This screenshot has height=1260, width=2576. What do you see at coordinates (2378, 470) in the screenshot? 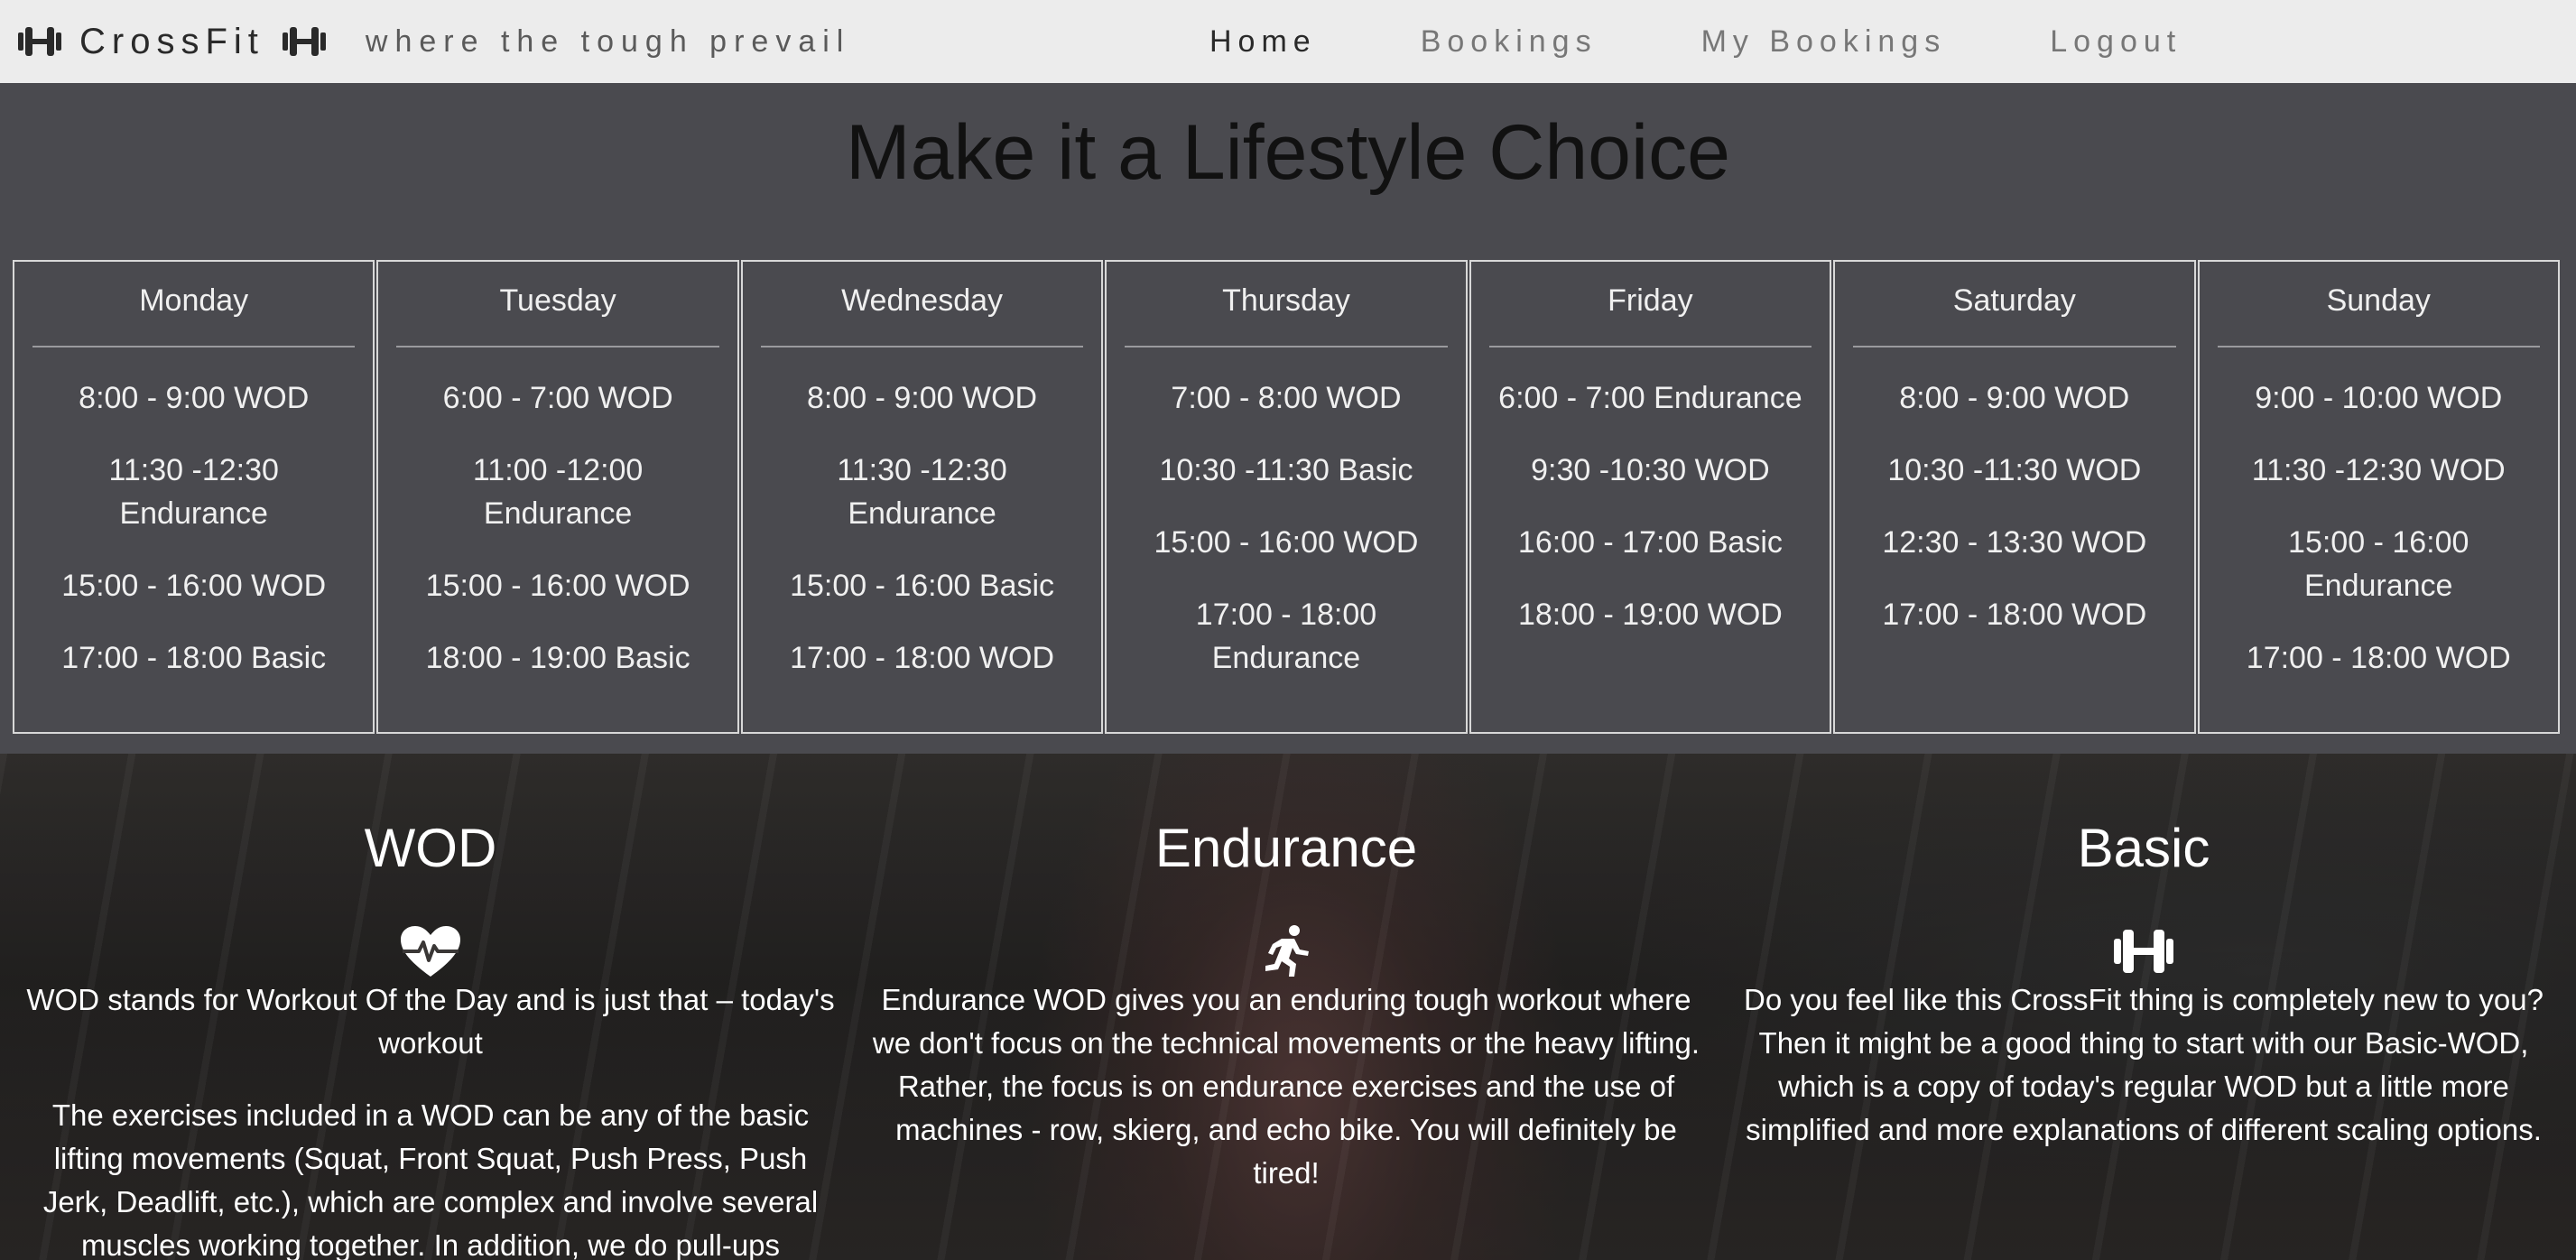
I see `time-slot: 11:30 -12:30 WOD` at bounding box center [2378, 470].